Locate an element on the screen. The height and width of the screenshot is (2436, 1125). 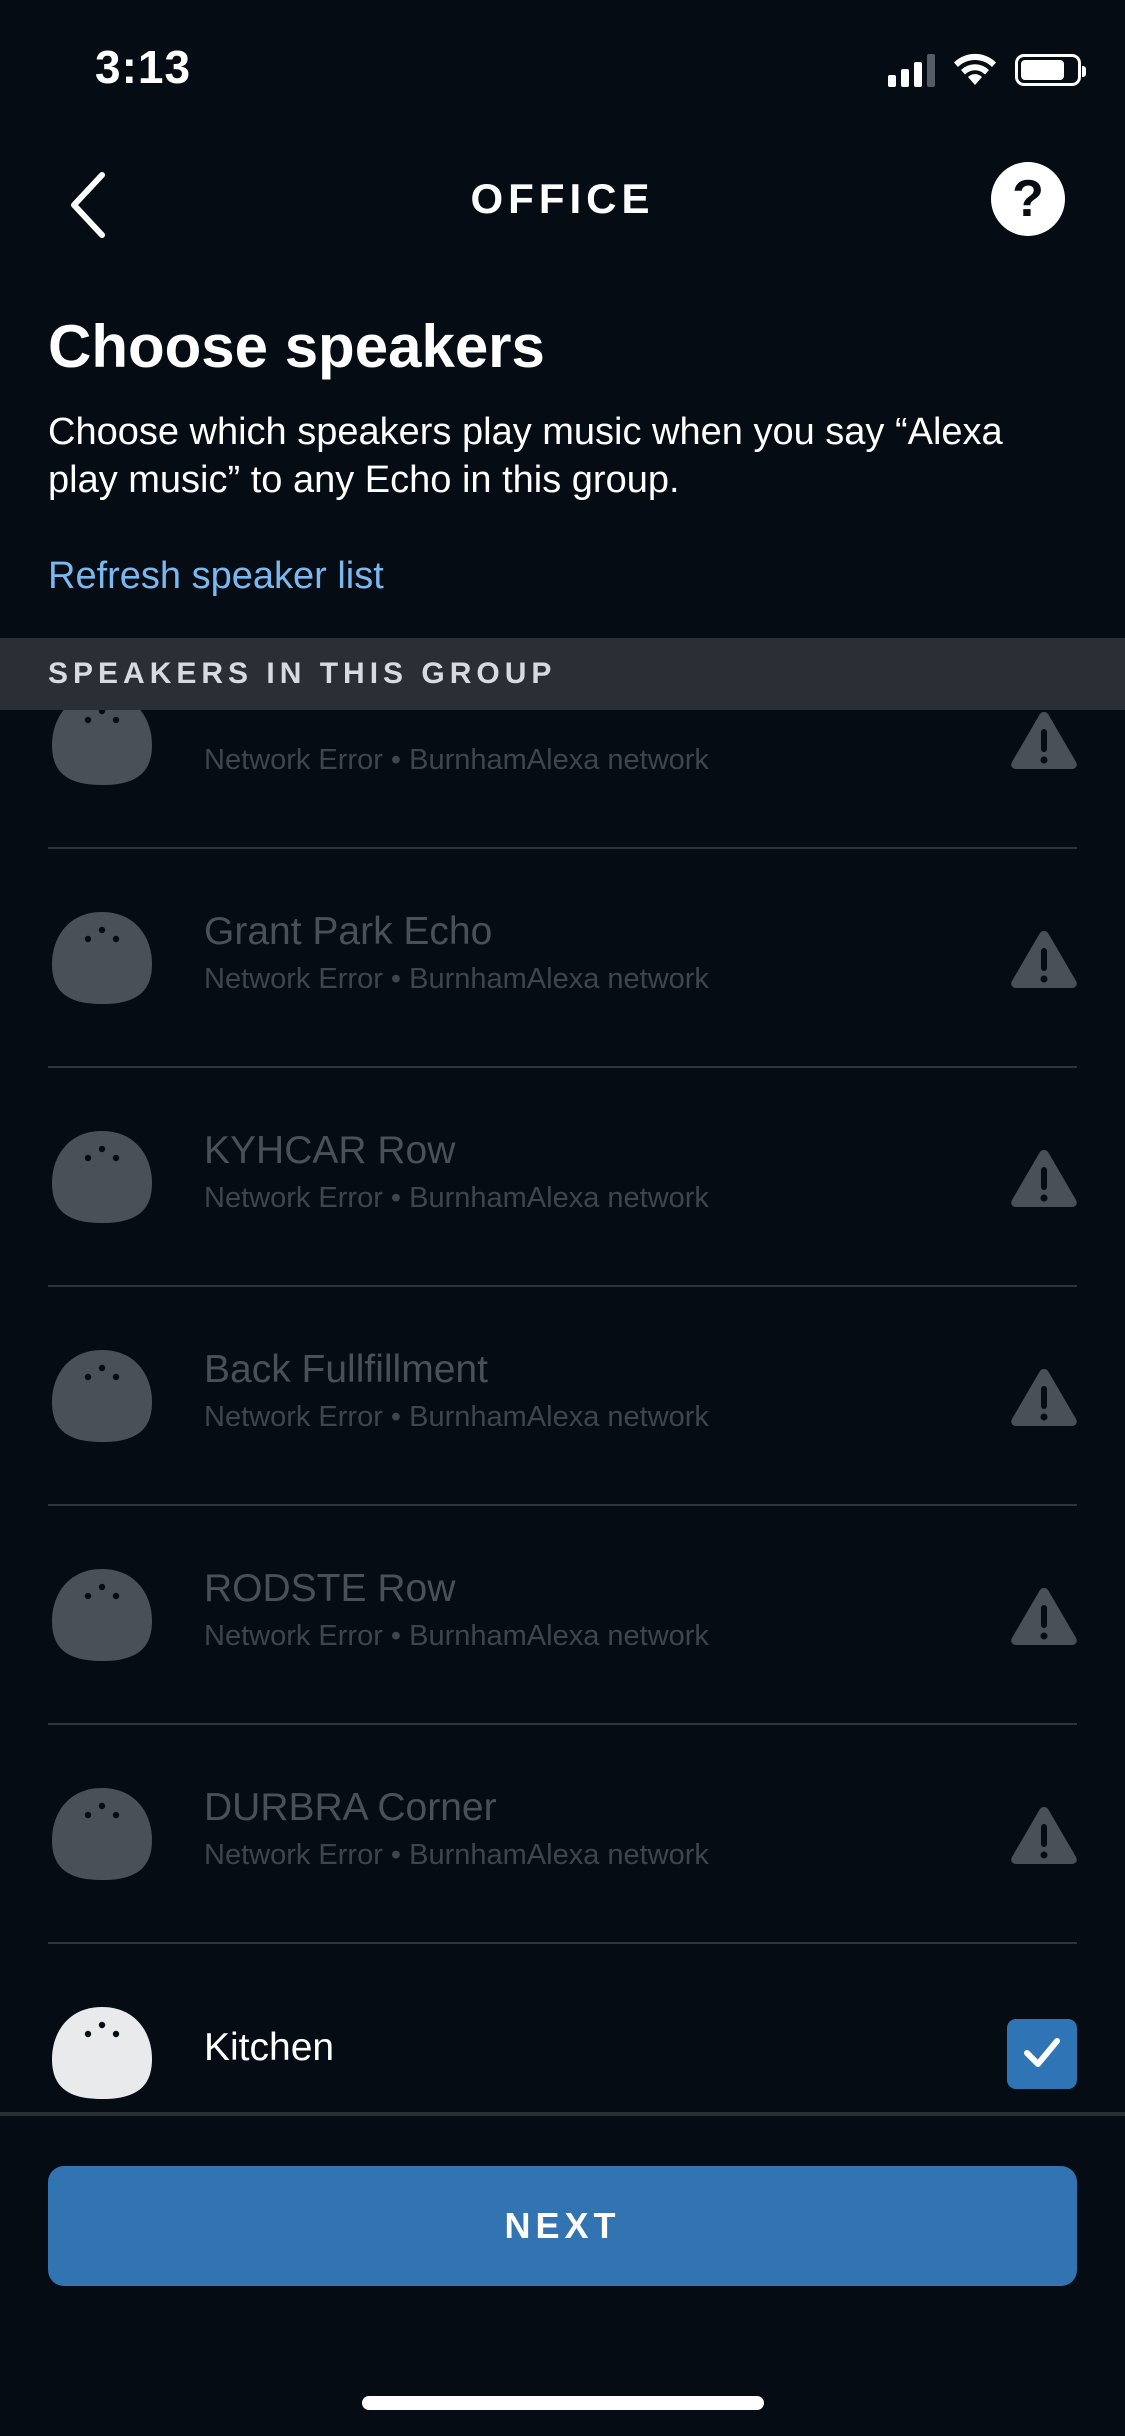
speaker-row: Kitchen is located at coordinates (562, 2029).